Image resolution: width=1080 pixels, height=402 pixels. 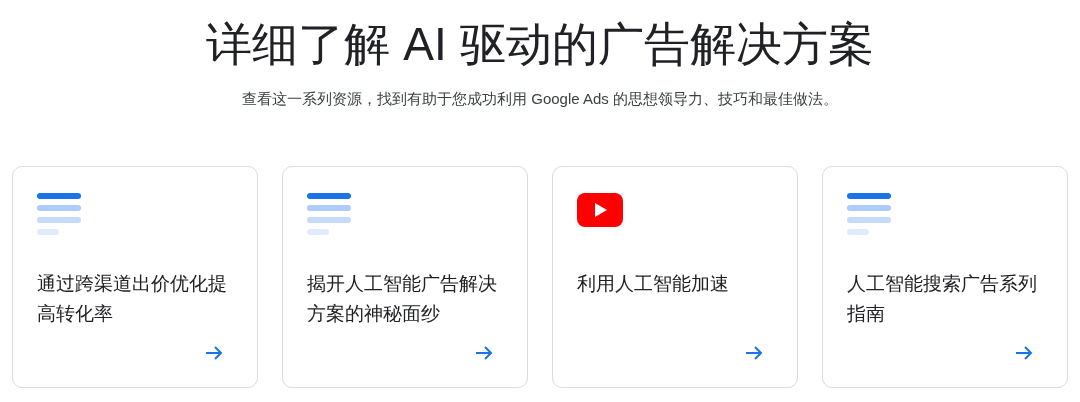 I want to click on card-title: 通过跨渠道出价优化提高转化率, so click(x=132, y=298).